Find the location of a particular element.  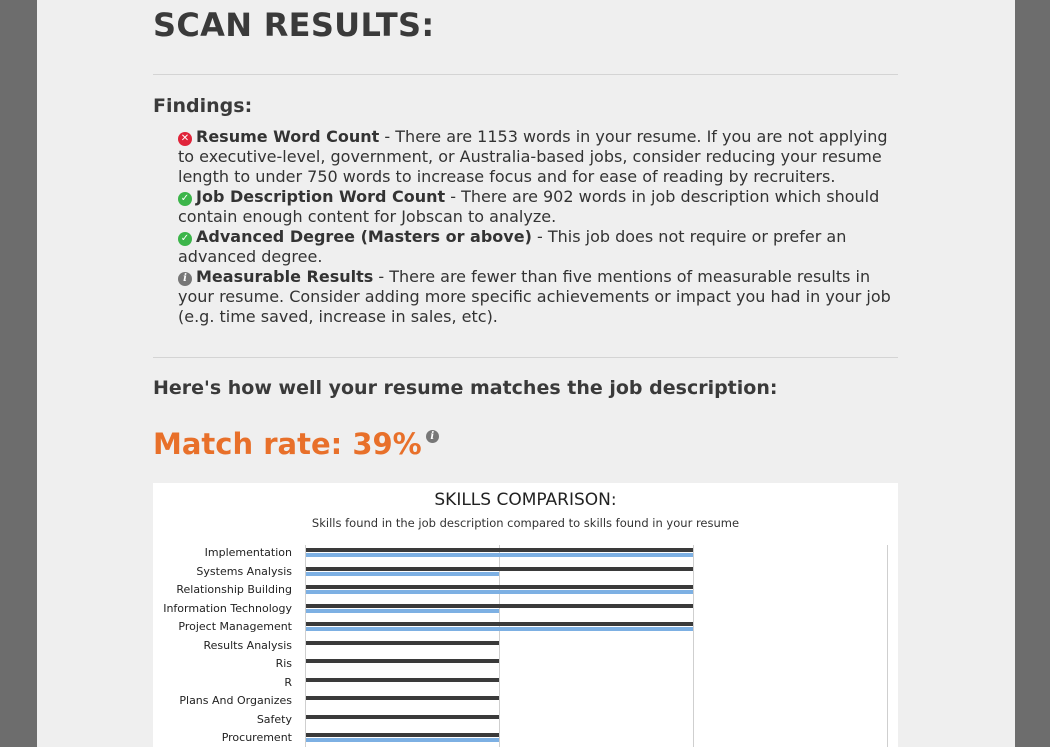

chart-category-label: Plans And Organizes is located at coordinates (235, 700).